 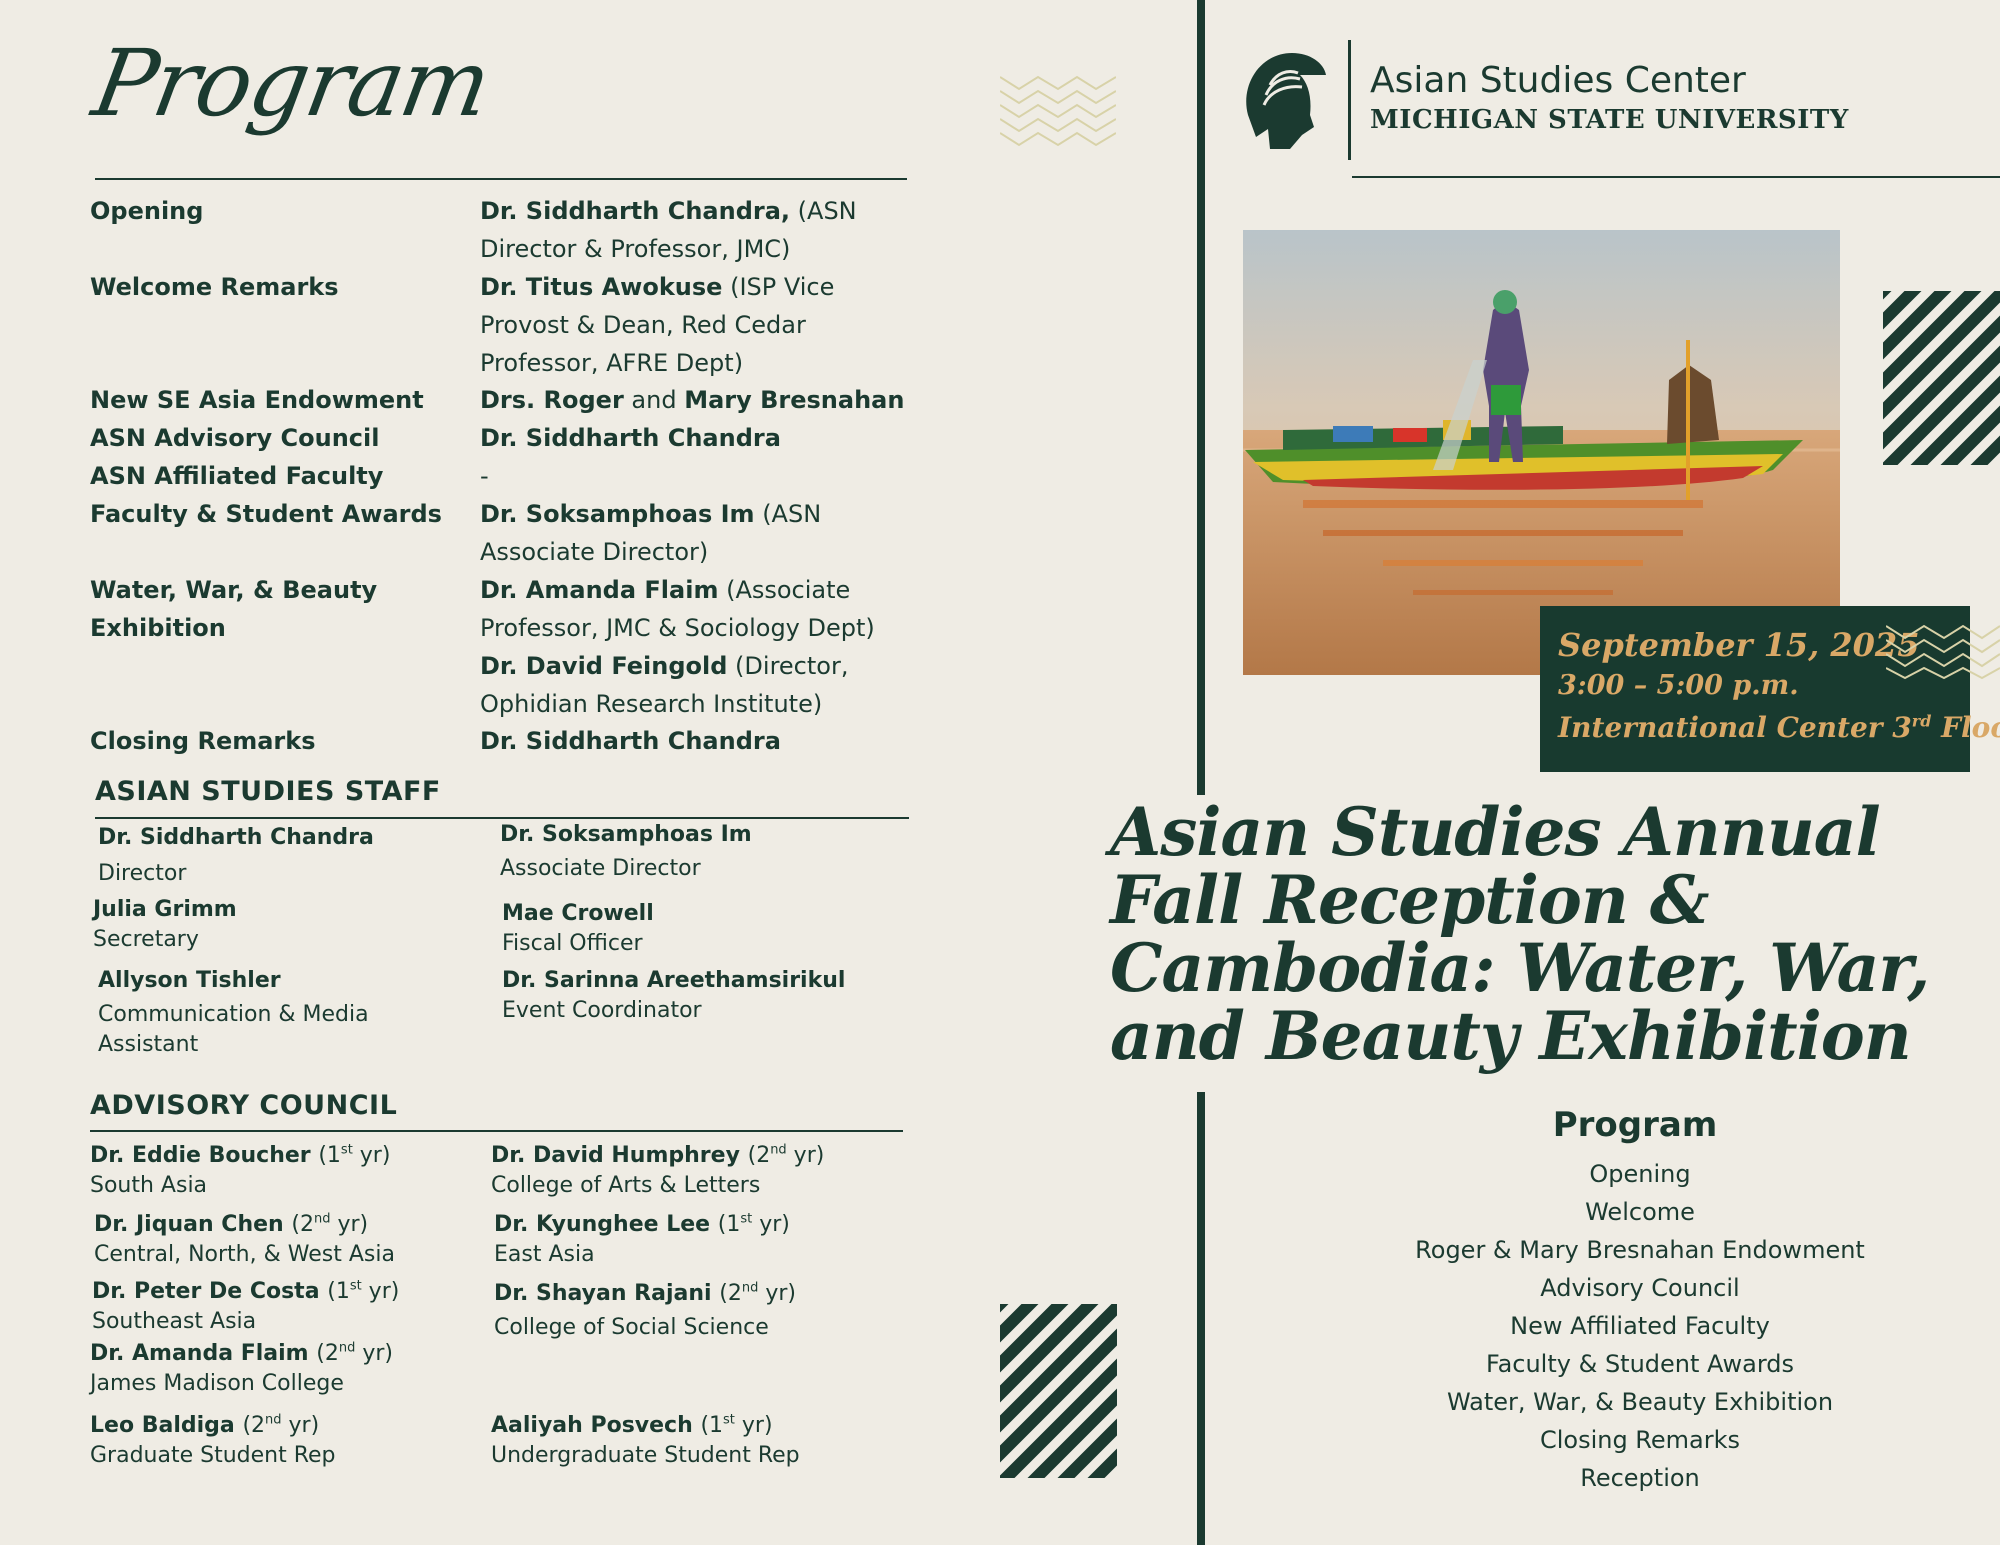 What do you see at coordinates (1640, 1402) in the screenshot?
I see `list-item: Water, War, & Beauty Exhibition` at bounding box center [1640, 1402].